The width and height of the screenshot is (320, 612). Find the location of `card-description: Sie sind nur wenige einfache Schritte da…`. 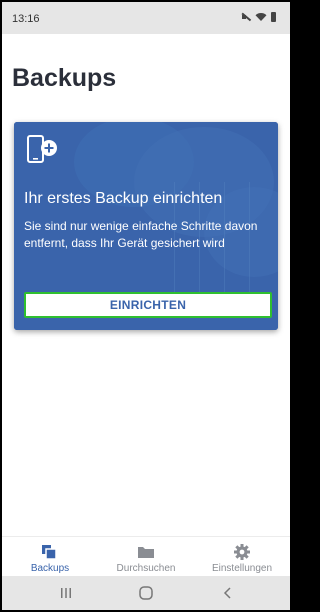

card-description: Sie sind nur wenige einfache Schritte da… is located at coordinates (141, 234).